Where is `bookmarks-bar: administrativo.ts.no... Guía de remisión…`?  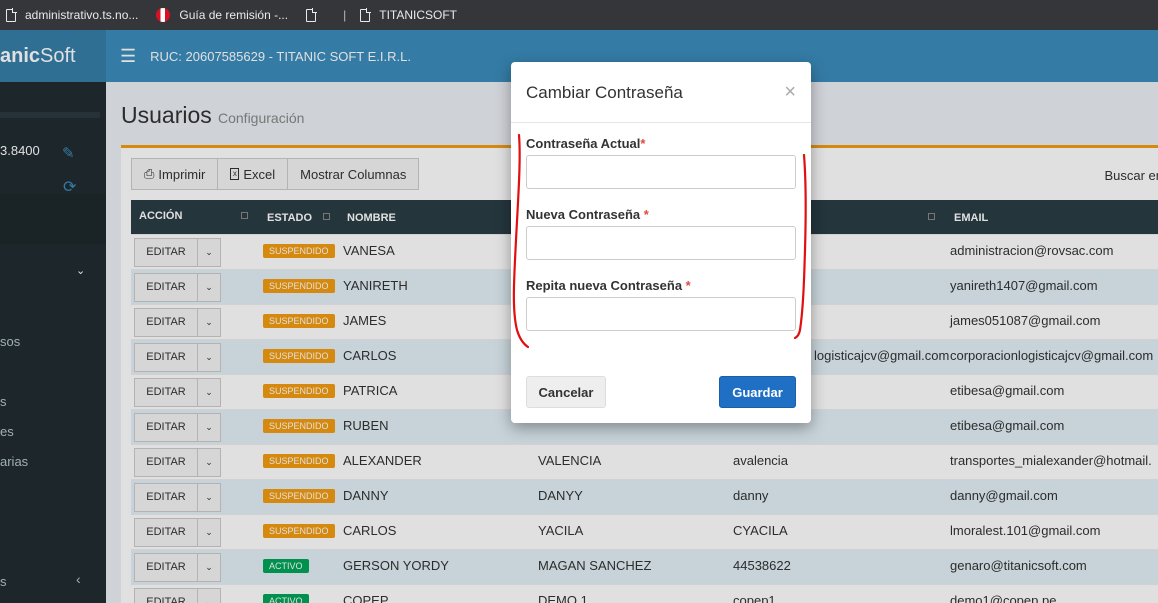
bookmarks-bar: administrativo.ts.no... Guía de remisión… is located at coordinates (579, 15).